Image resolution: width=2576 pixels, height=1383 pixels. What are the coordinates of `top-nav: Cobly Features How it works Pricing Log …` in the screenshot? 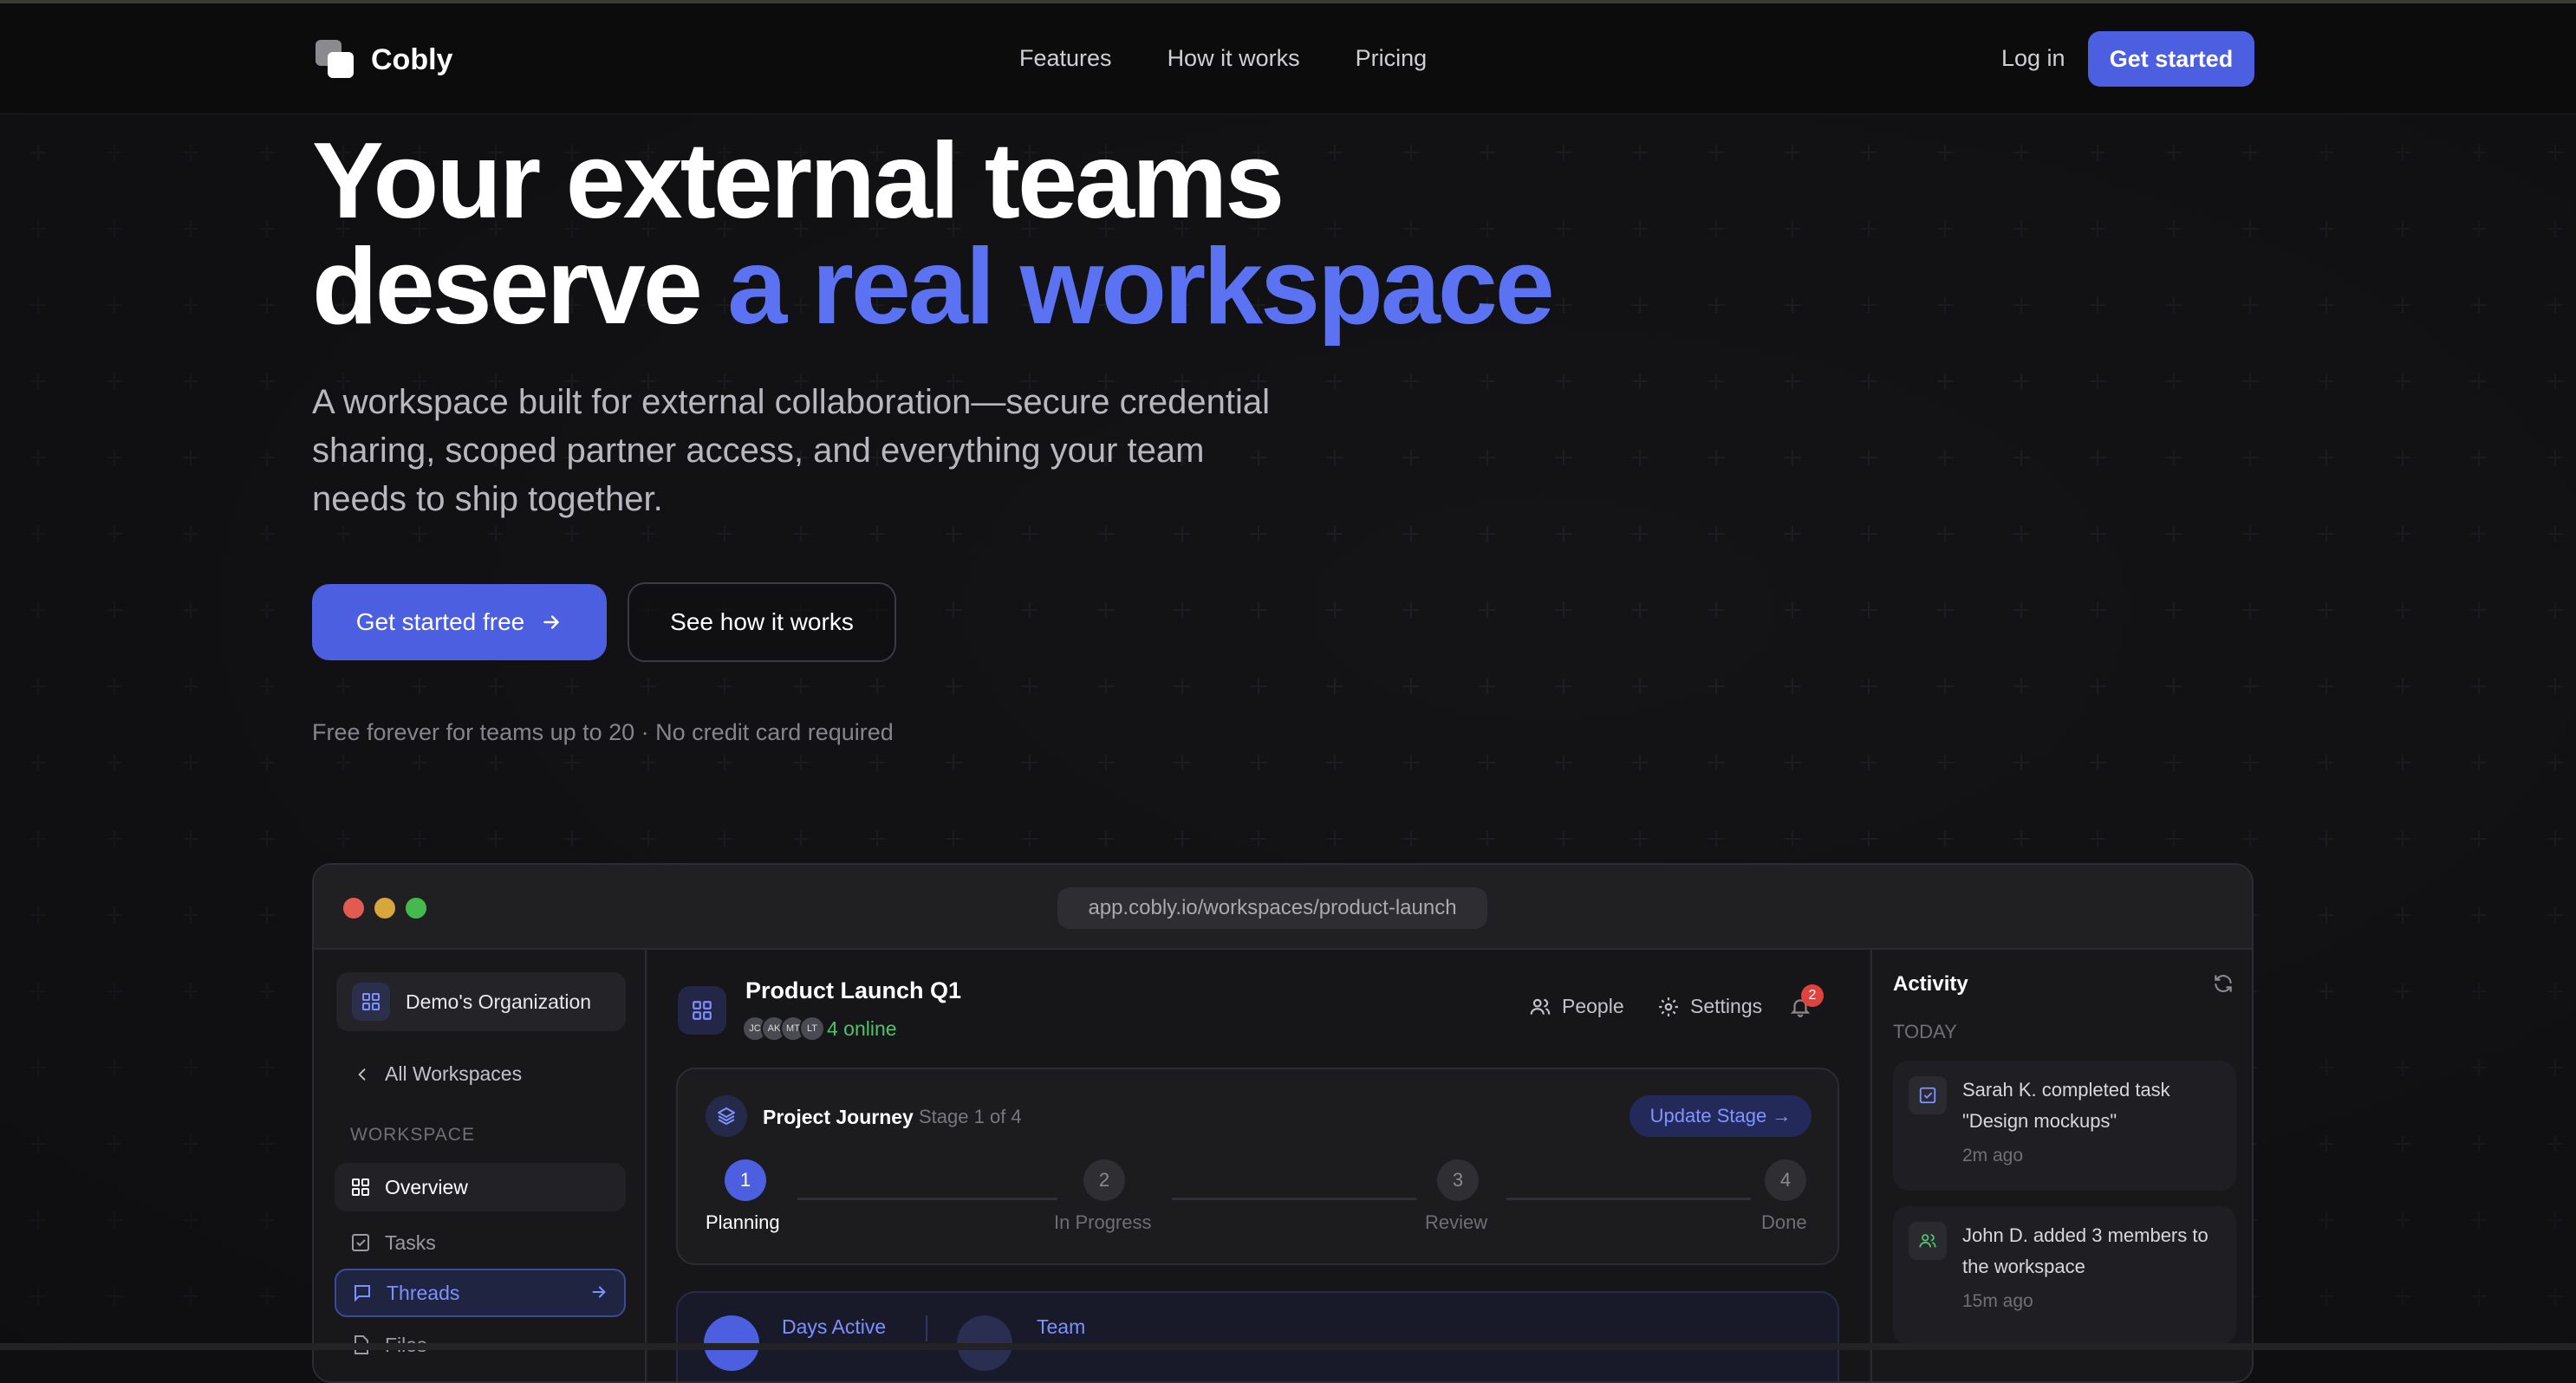 It's located at (1288, 58).